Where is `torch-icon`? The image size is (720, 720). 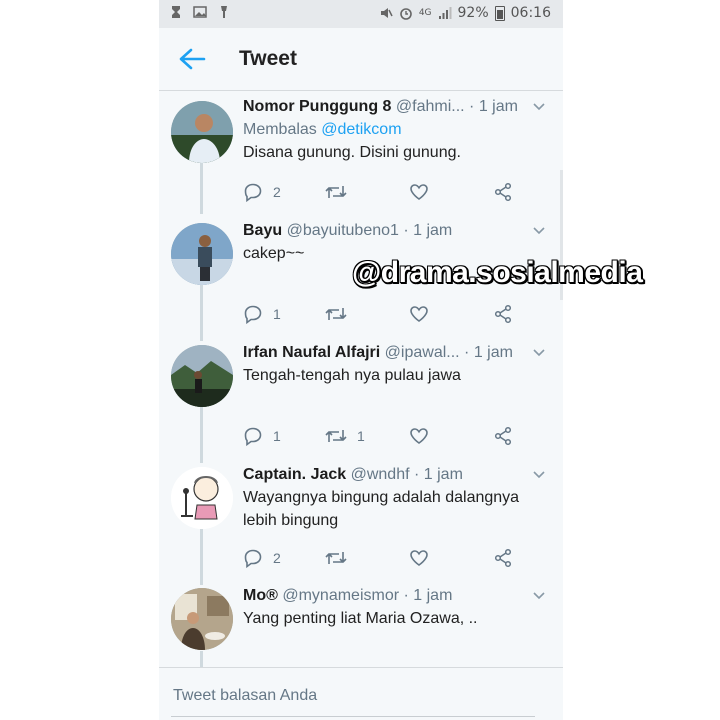 torch-icon is located at coordinates (224, 12).